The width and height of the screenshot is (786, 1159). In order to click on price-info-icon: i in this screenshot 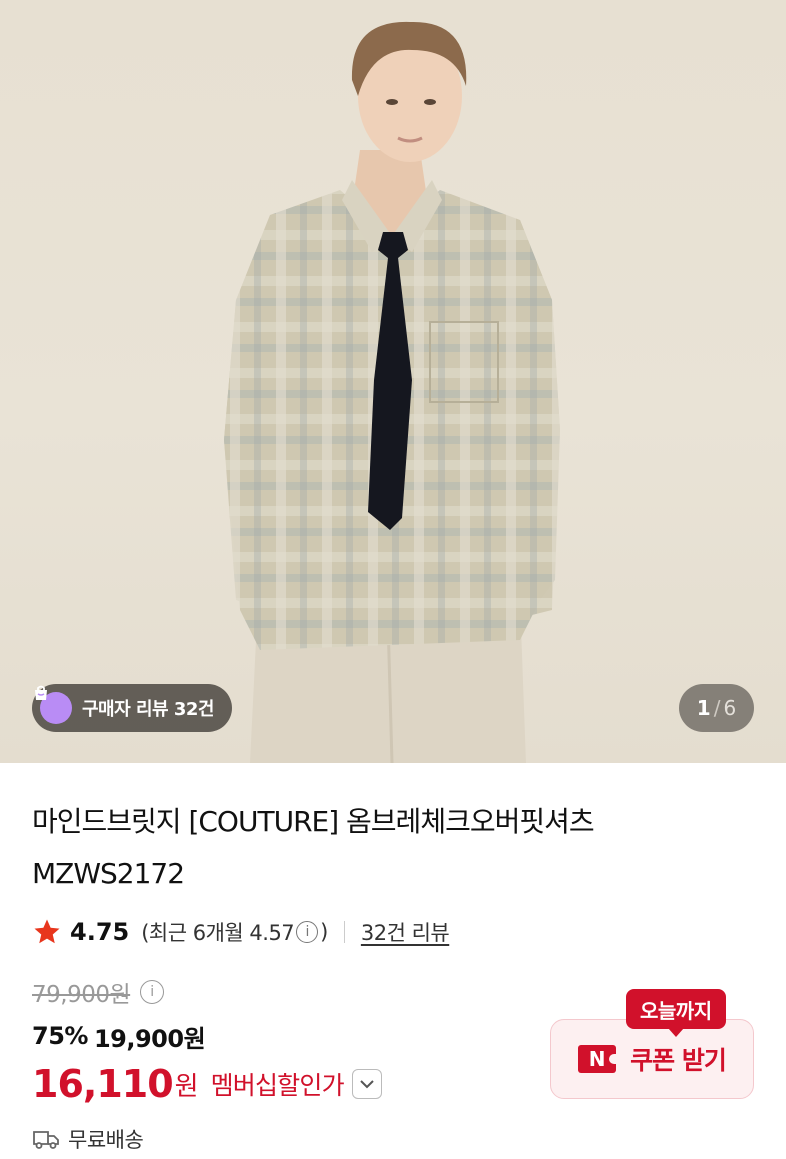, I will do `click(152, 992)`.